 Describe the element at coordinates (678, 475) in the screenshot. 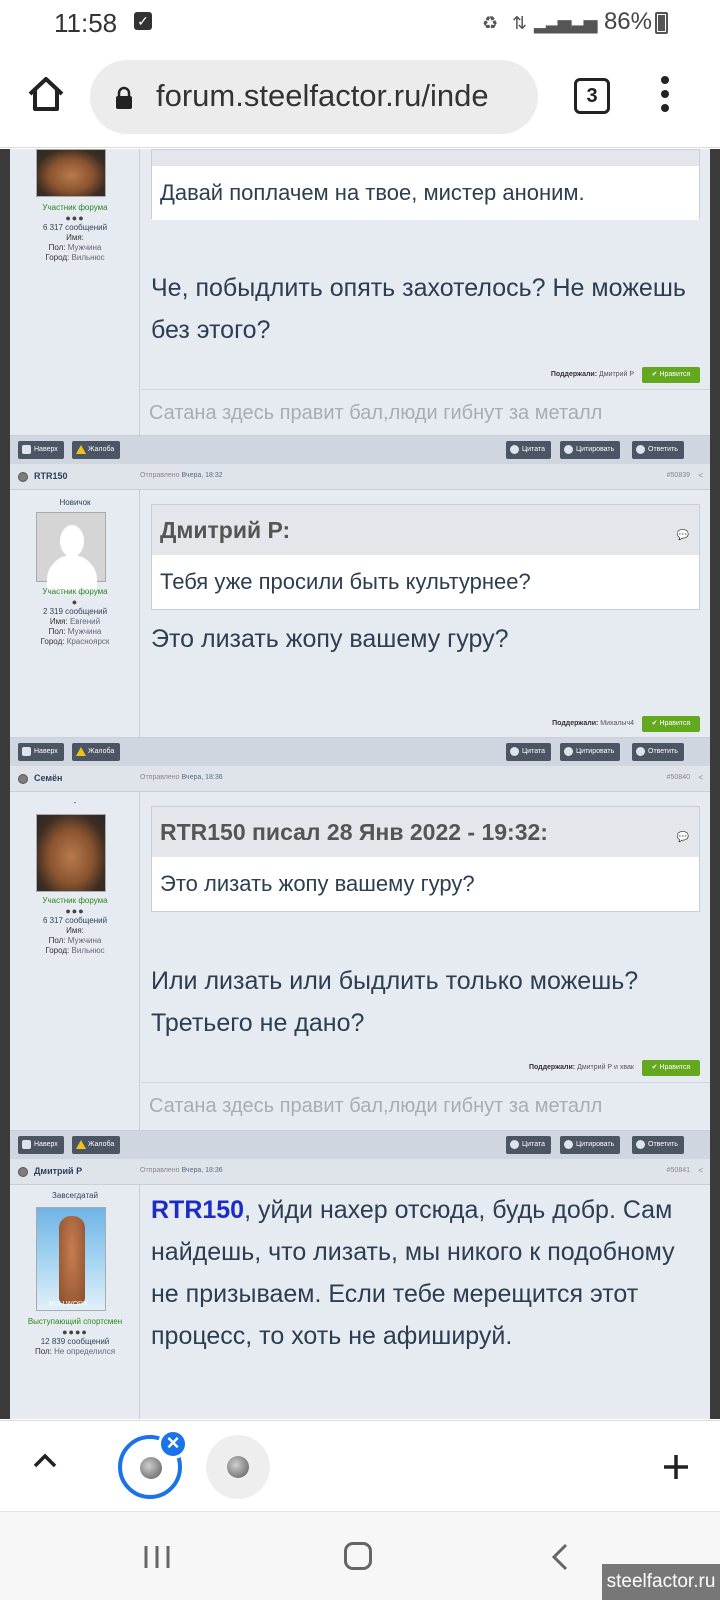

I see `post-number: #50839` at that location.